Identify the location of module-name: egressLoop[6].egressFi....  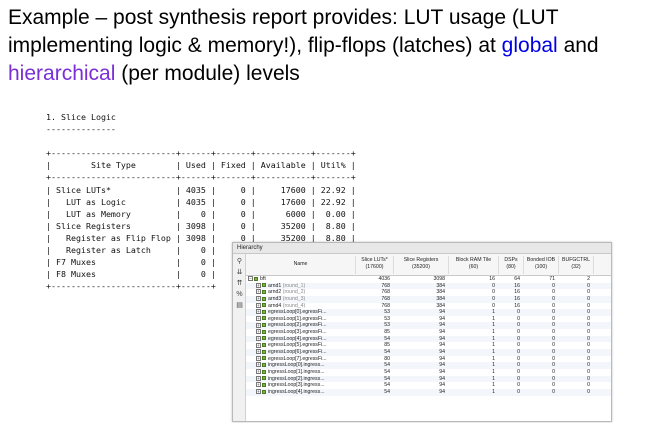
(297, 352).